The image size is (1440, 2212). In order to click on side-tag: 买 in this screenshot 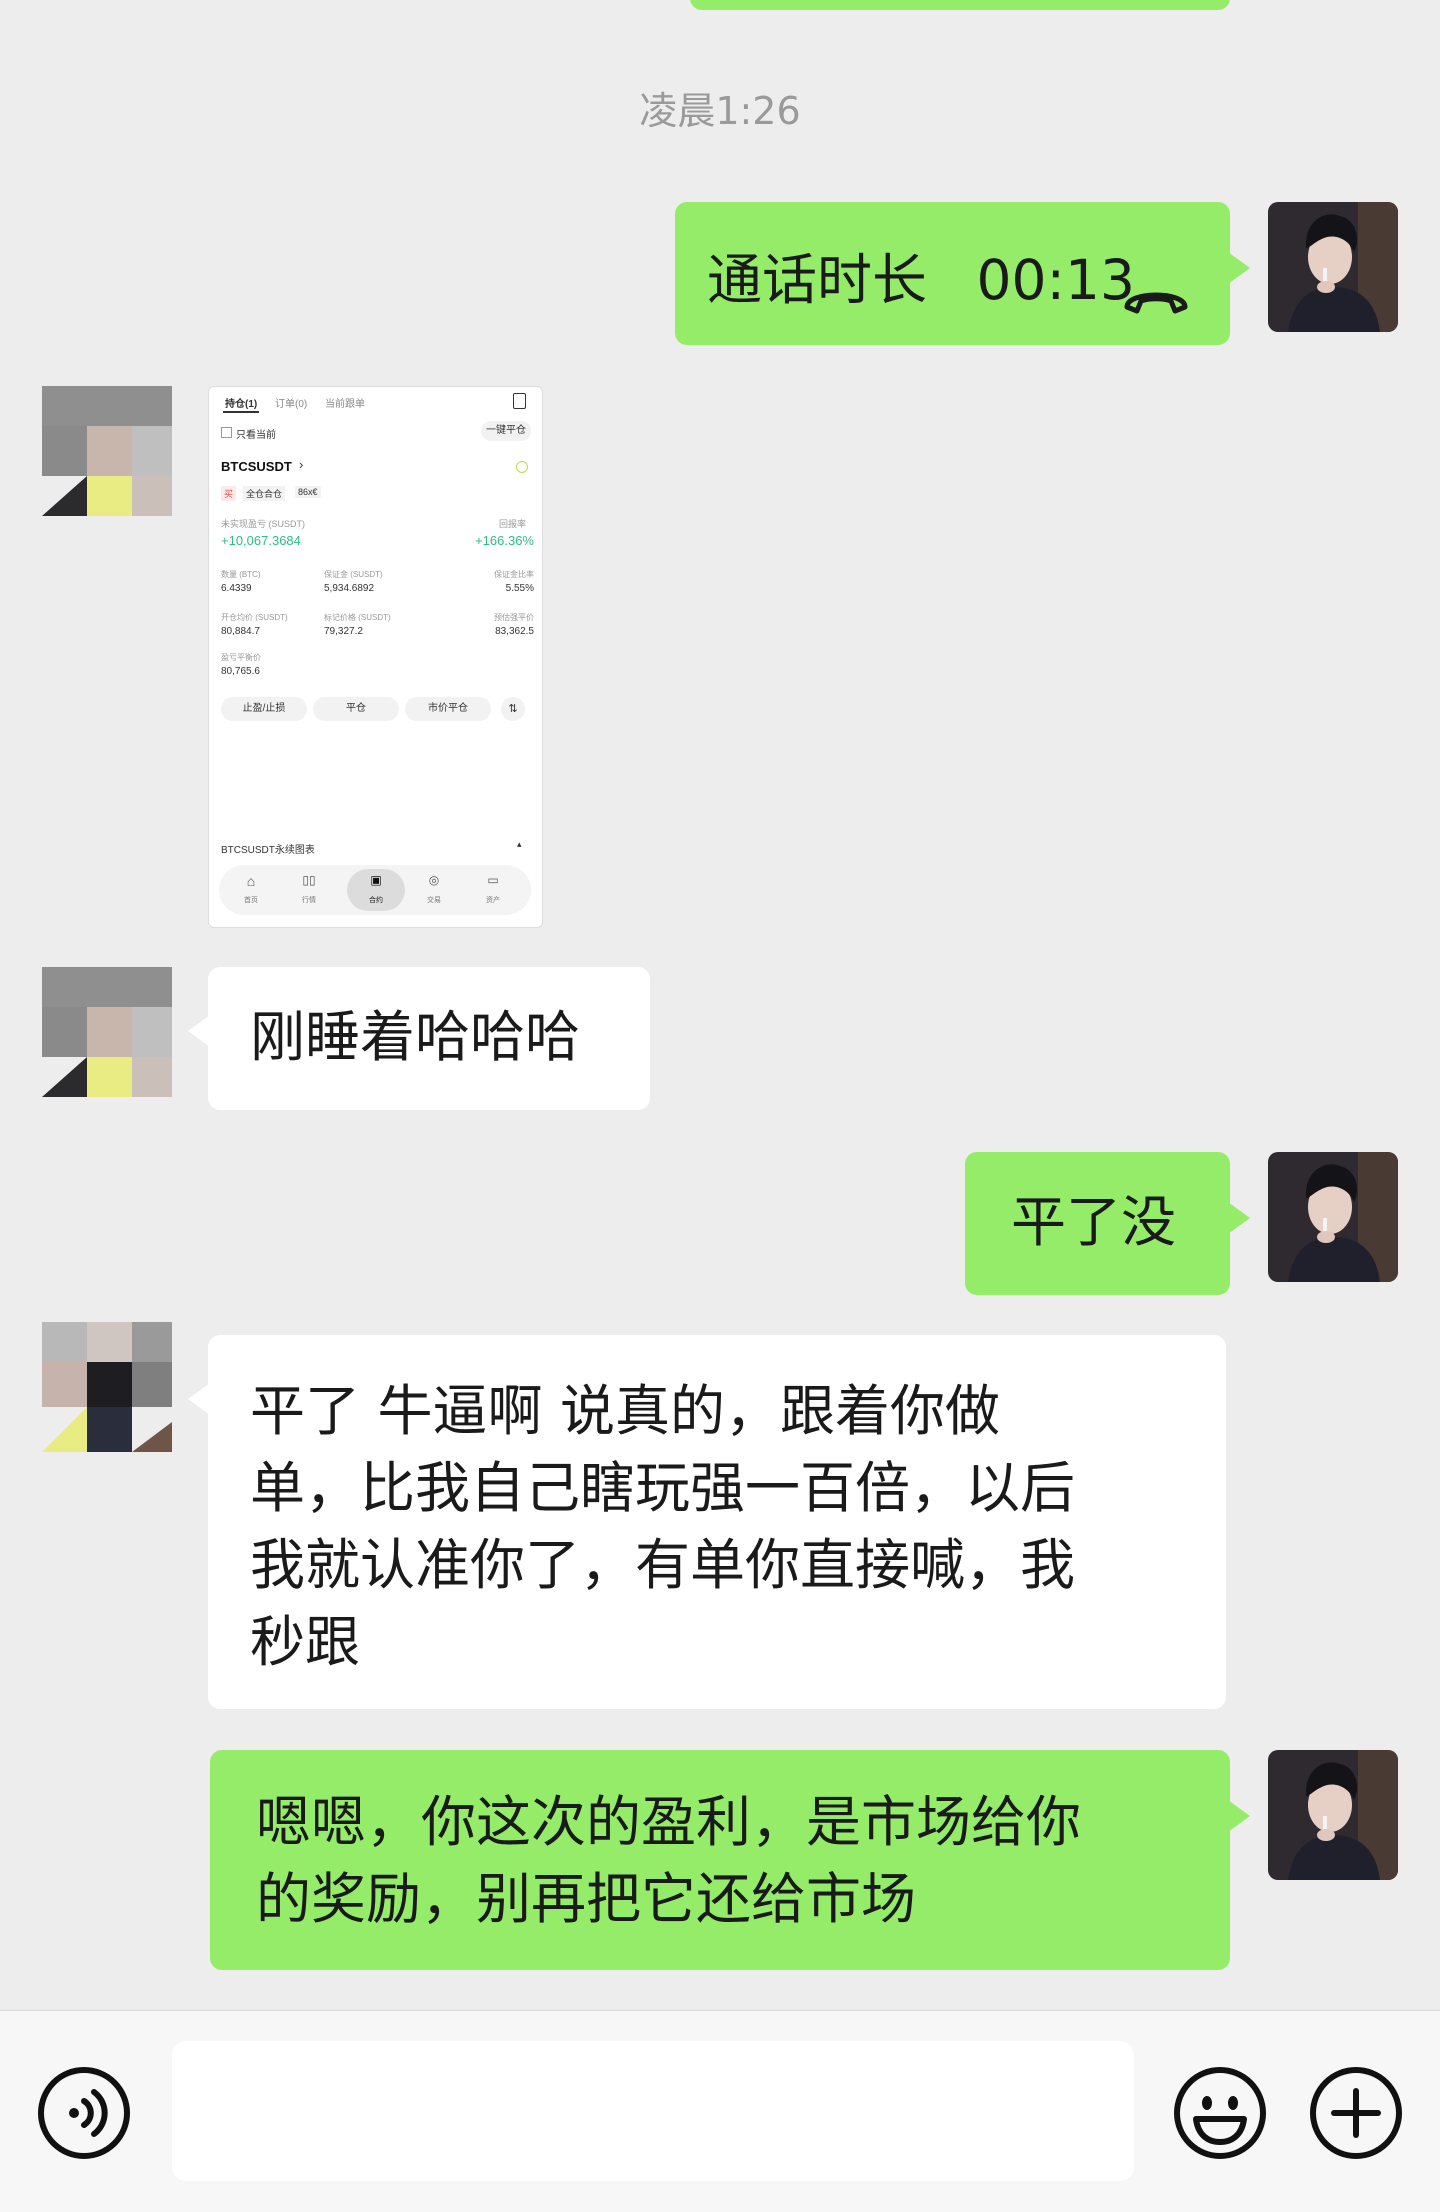, I will do `click(229, 493)`.